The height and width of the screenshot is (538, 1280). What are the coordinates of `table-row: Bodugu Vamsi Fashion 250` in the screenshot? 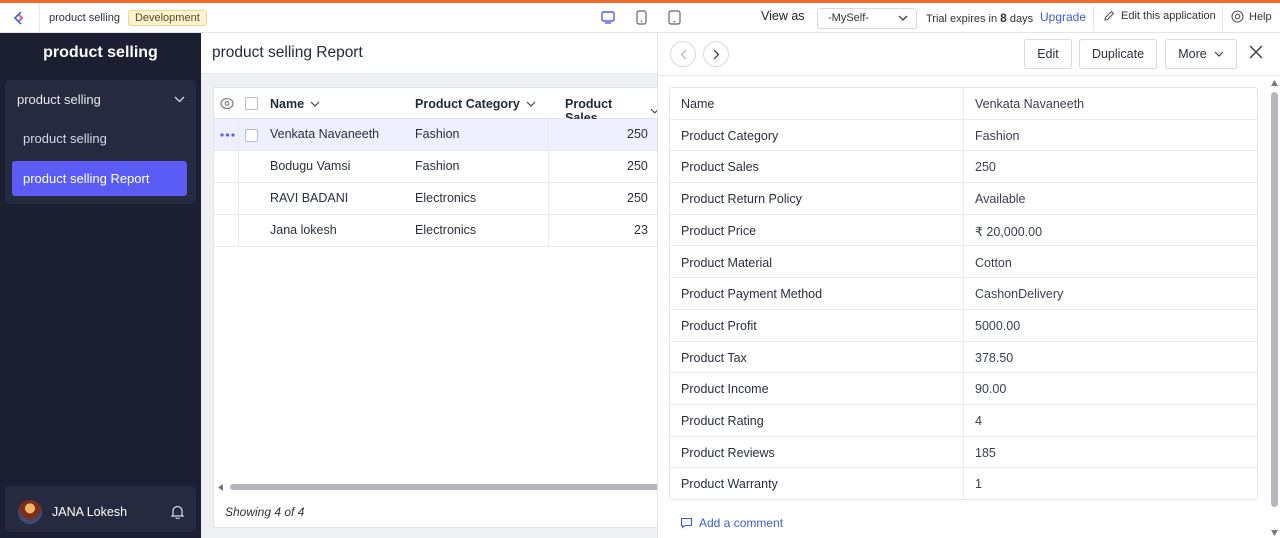 It's located at (436, 167).